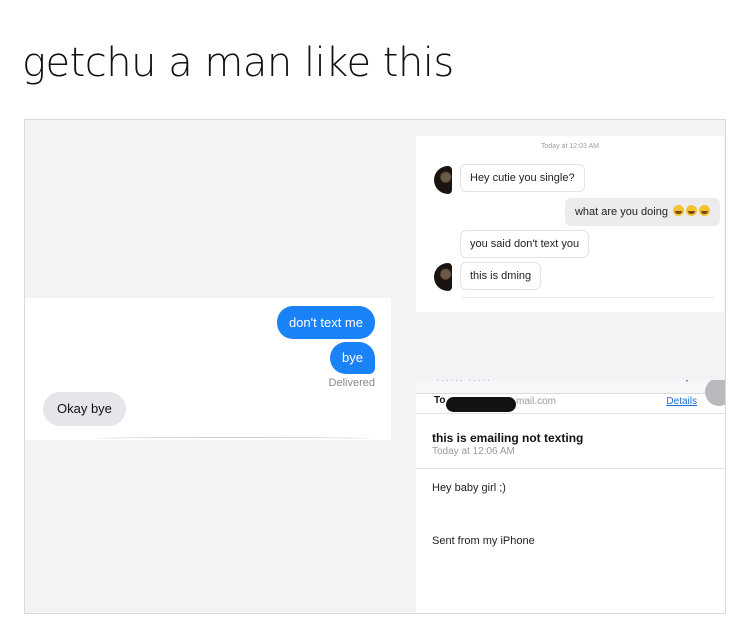 The height and width of the screenshot is (636, 750). Describe the element at coordinates (469, 488) in the screenshot. I see `mail-body: Hey baby girl ;)` at that location.